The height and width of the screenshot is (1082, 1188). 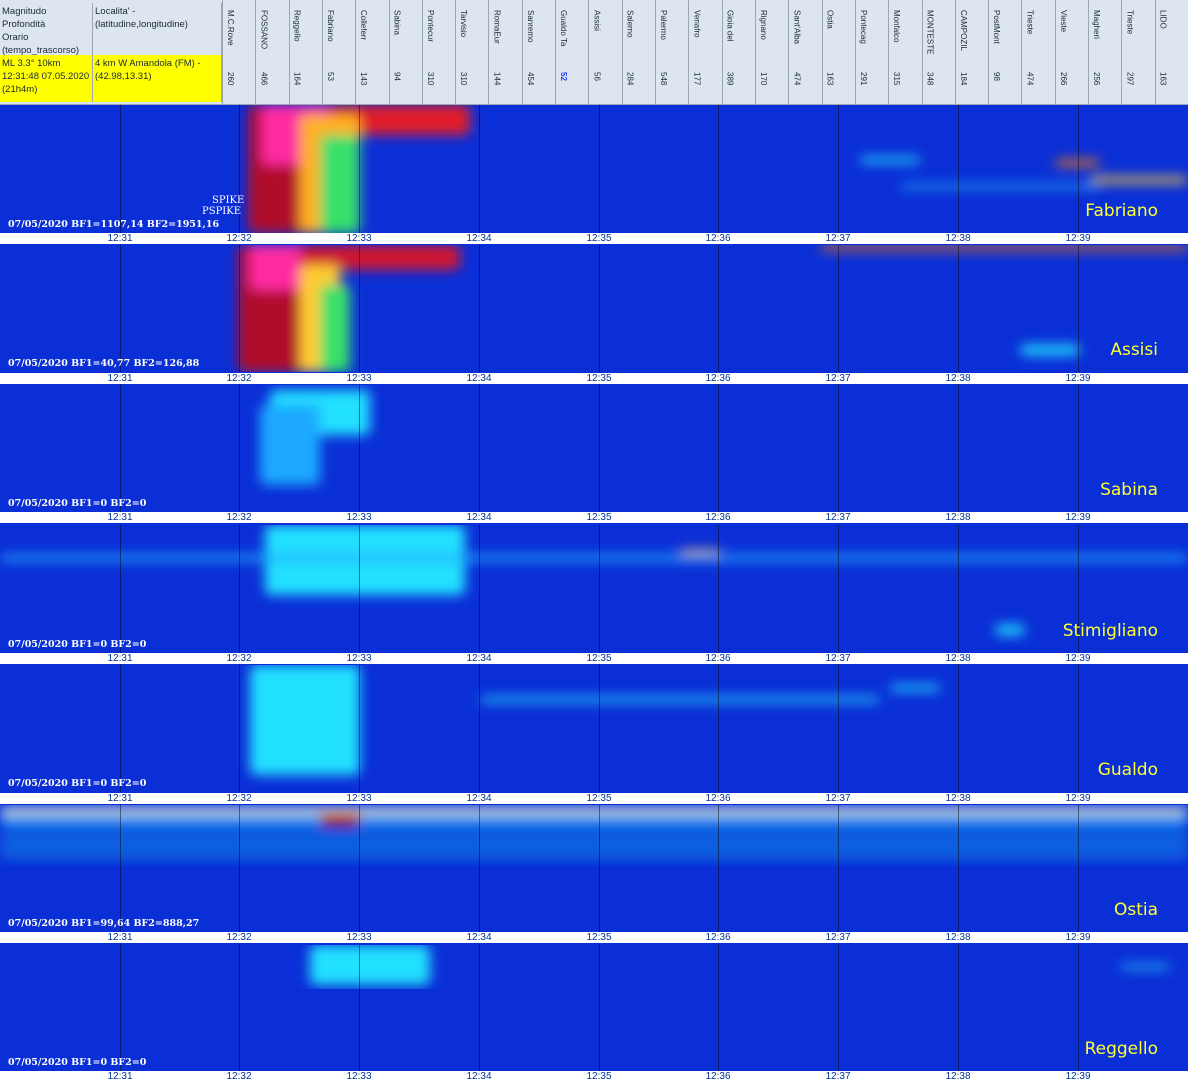 I want to click on spectrogram-panel: 07/05/2020 BF1=99,64 BF2=888,27 Ostia, so click(x=594, y=868).